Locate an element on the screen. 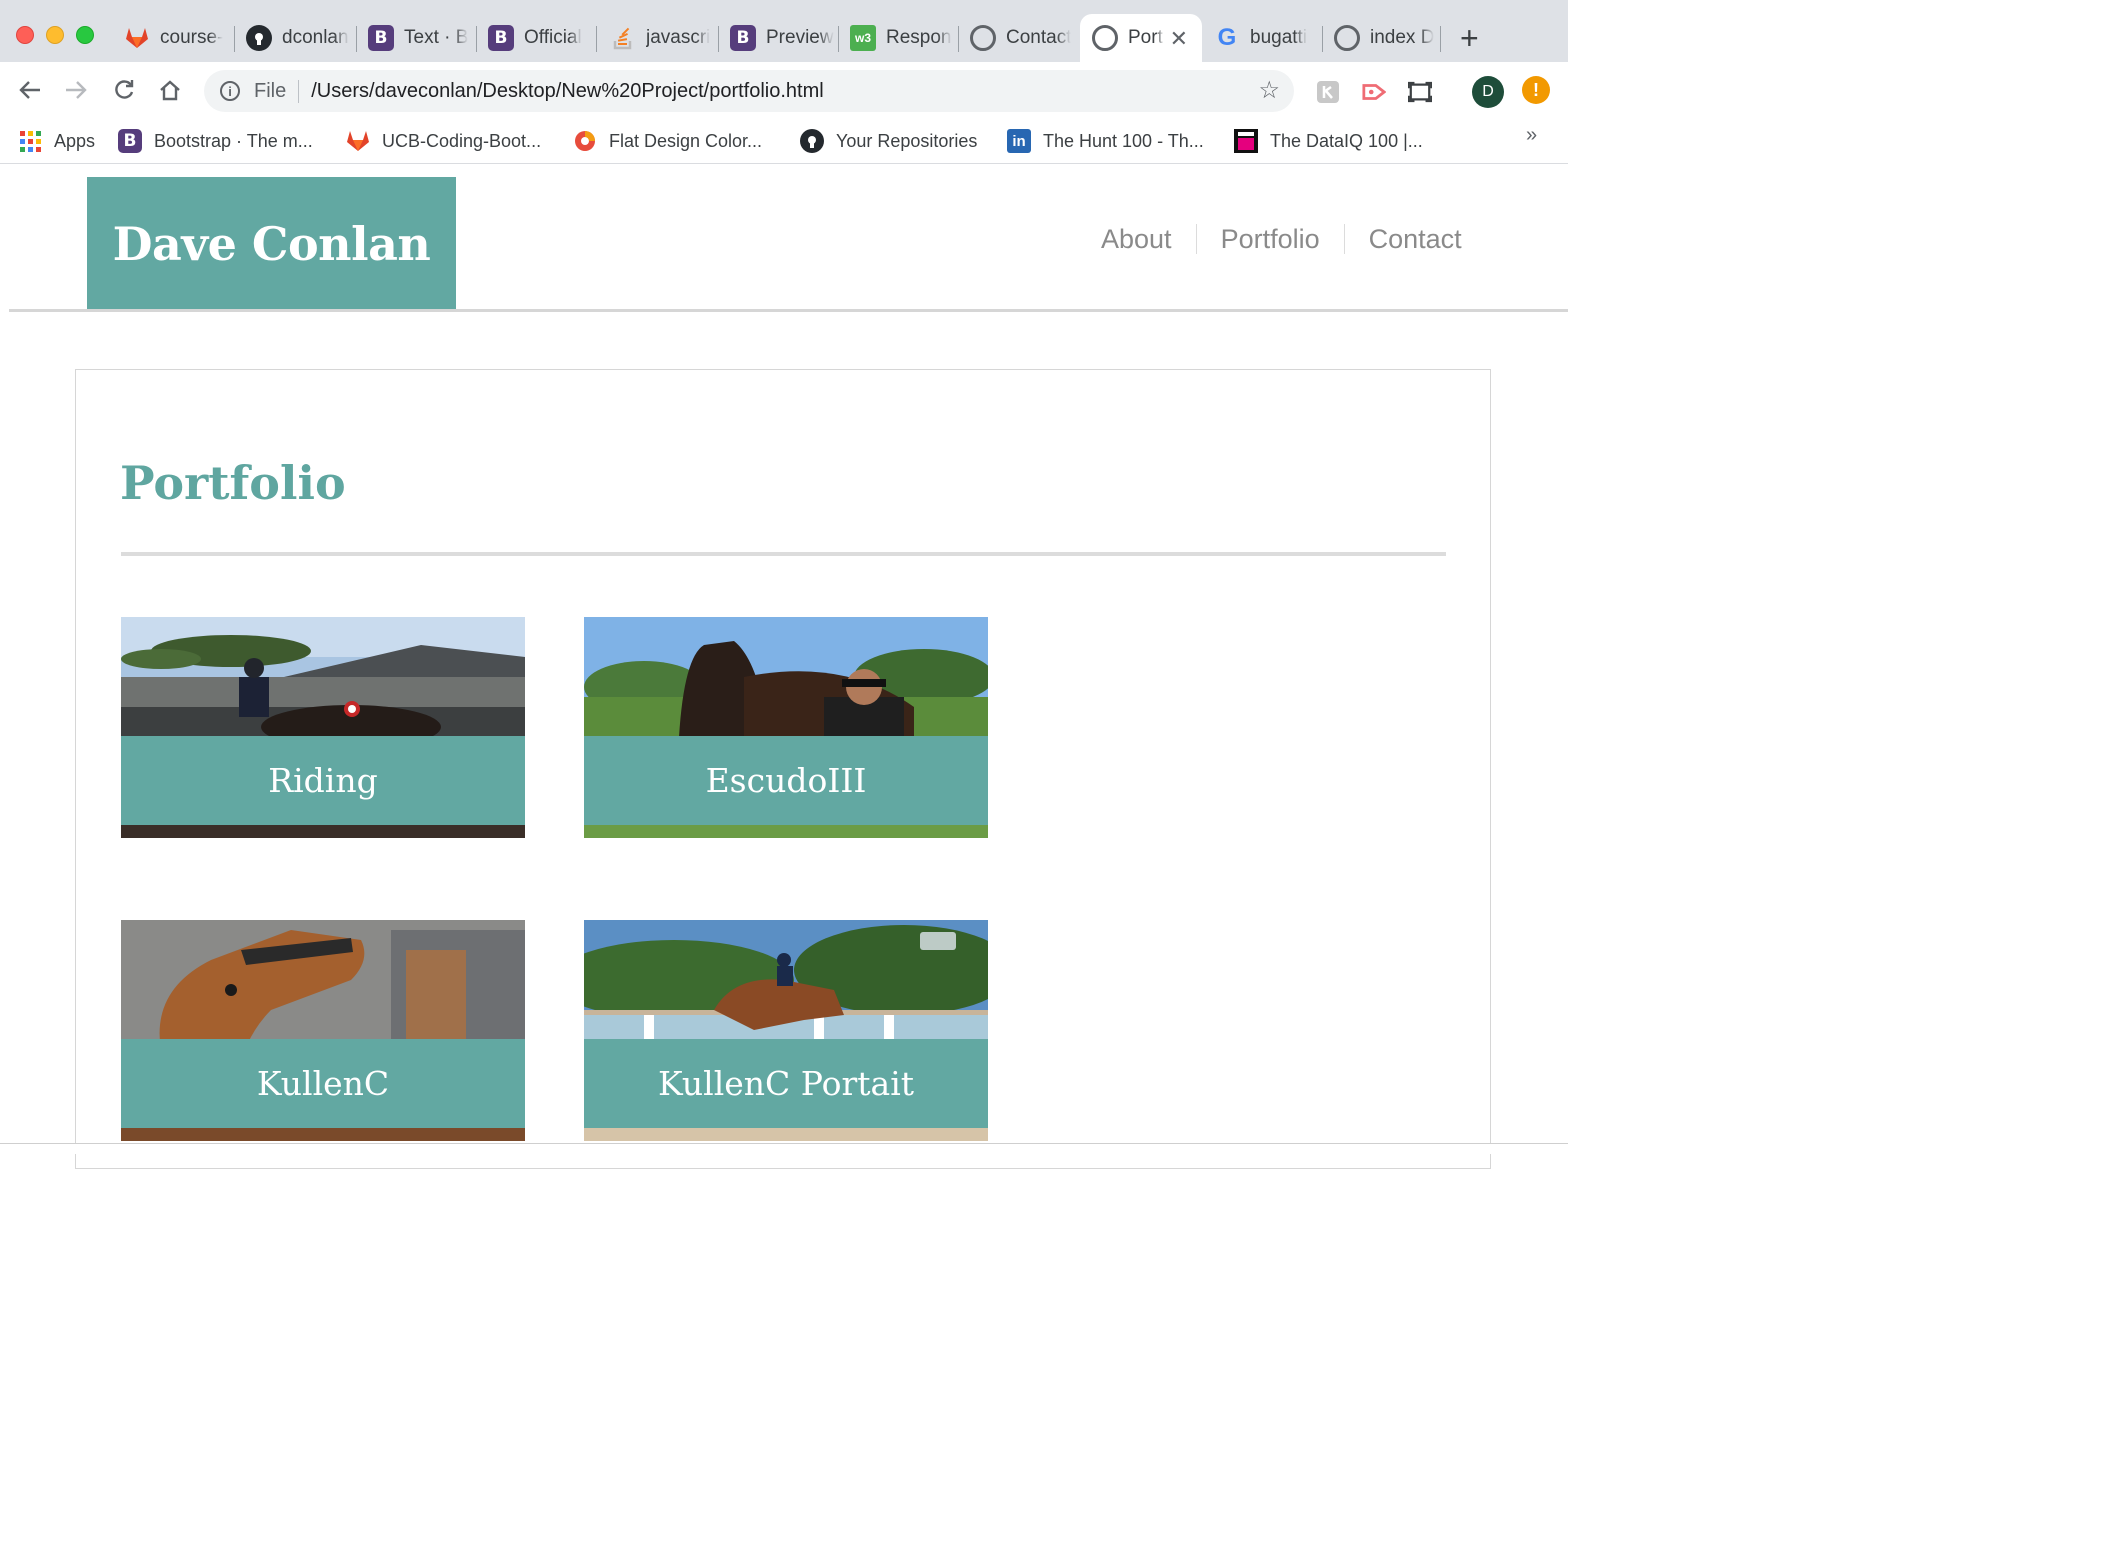  profile-avatar: D is located at coordinates (1488, 92).